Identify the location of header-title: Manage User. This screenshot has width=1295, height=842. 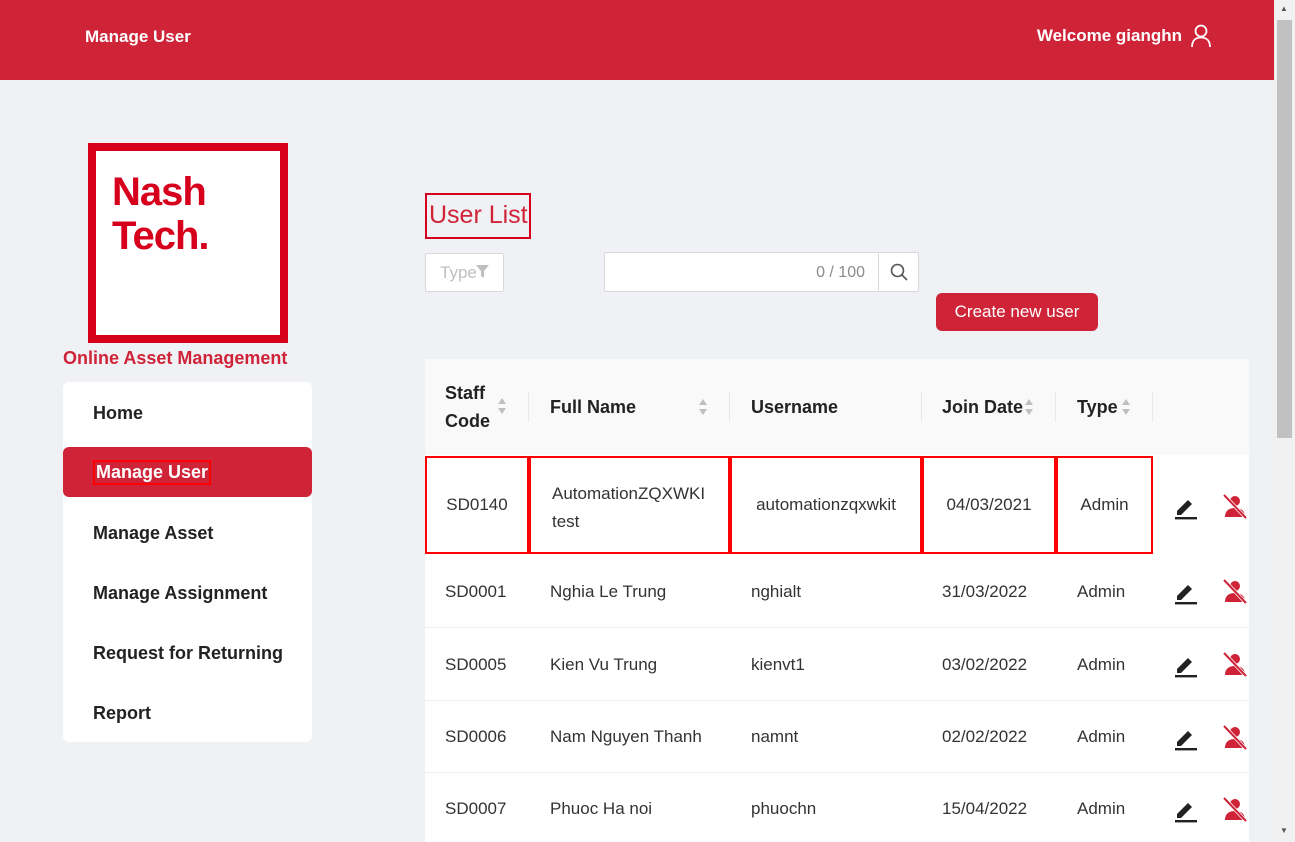
(138, 36).